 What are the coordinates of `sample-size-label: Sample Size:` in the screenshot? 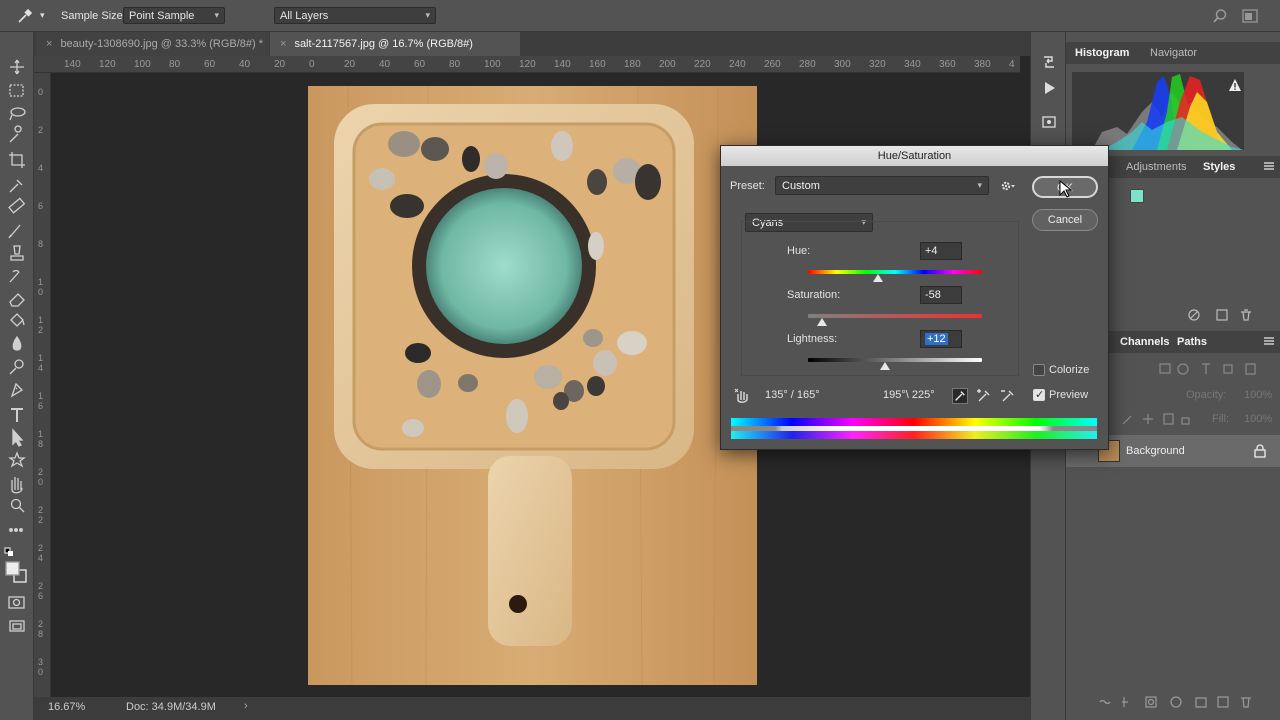 It's located at (93, 16).